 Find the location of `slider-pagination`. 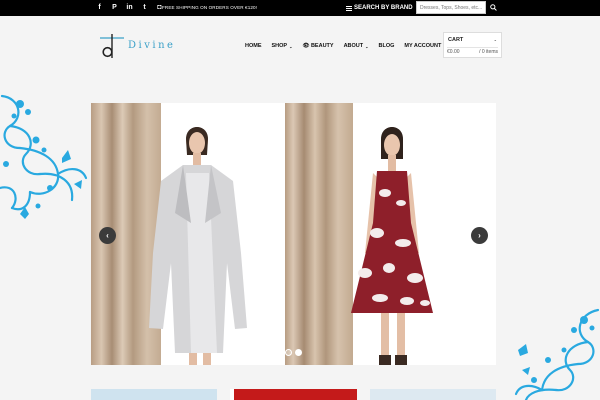

slider-pagination is located at coordinates (293, 352).